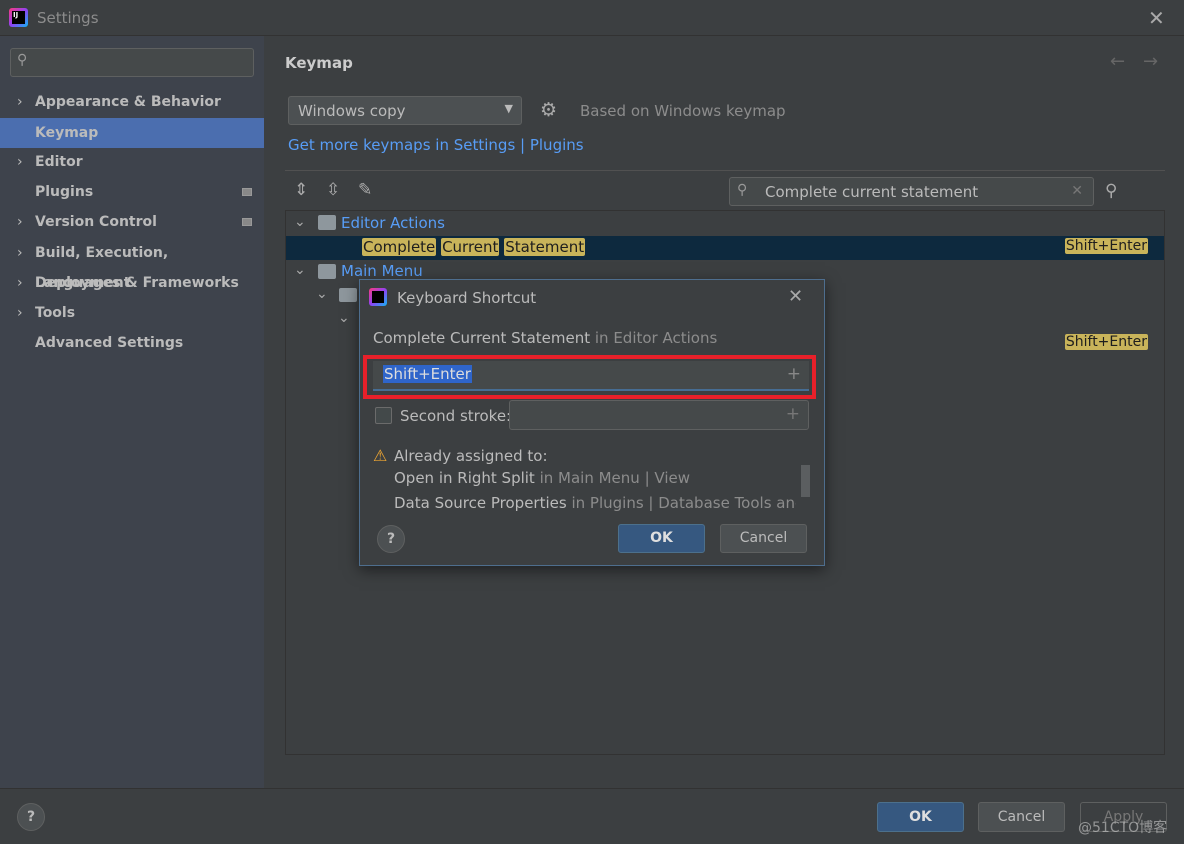  I want to click on first-stroke-input: Shift+Enter +, so click(591, 376).